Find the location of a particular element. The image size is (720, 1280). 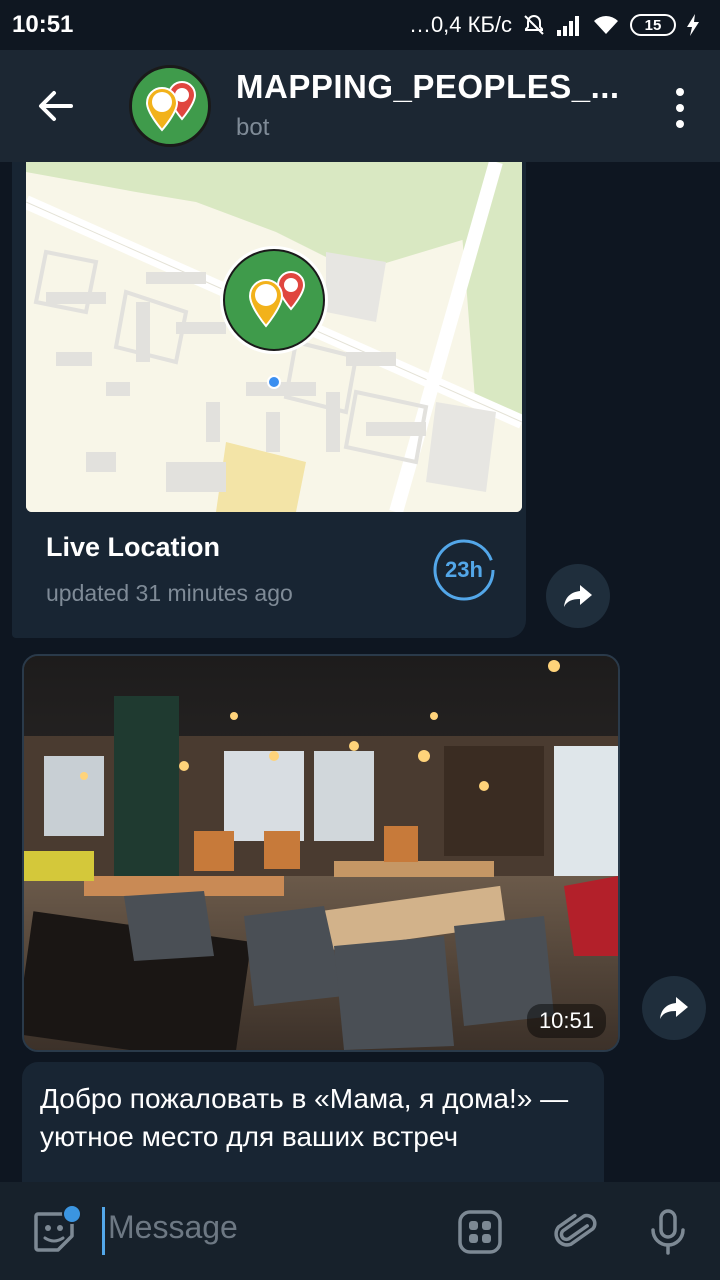

voice-message-button is located at coordinates (668, 1232).